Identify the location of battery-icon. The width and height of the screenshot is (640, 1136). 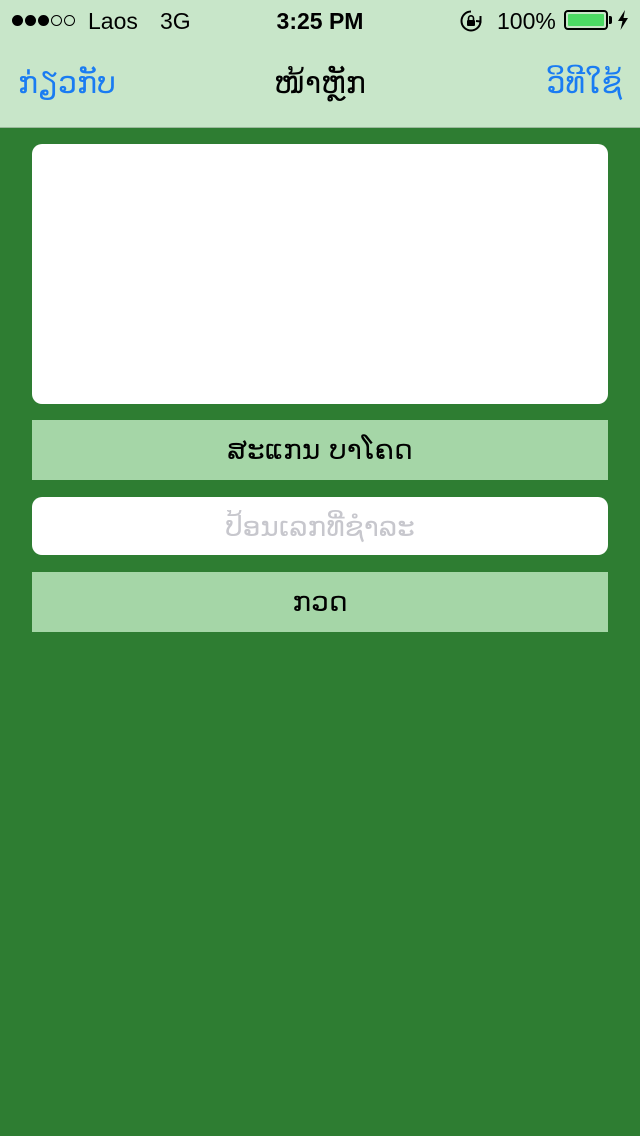
(586, 20).